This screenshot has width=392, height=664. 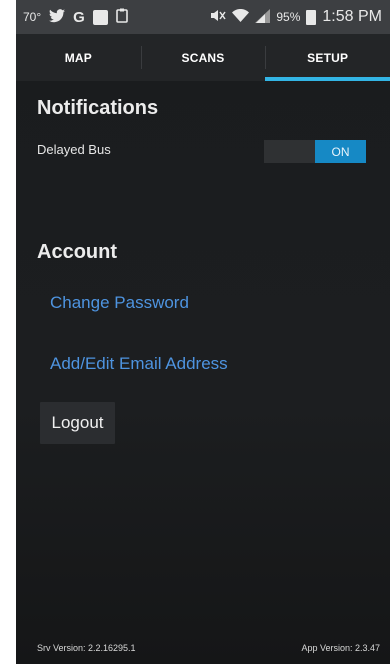 I want to click on tab-scans: SCANS, so click(x=203, y=57).